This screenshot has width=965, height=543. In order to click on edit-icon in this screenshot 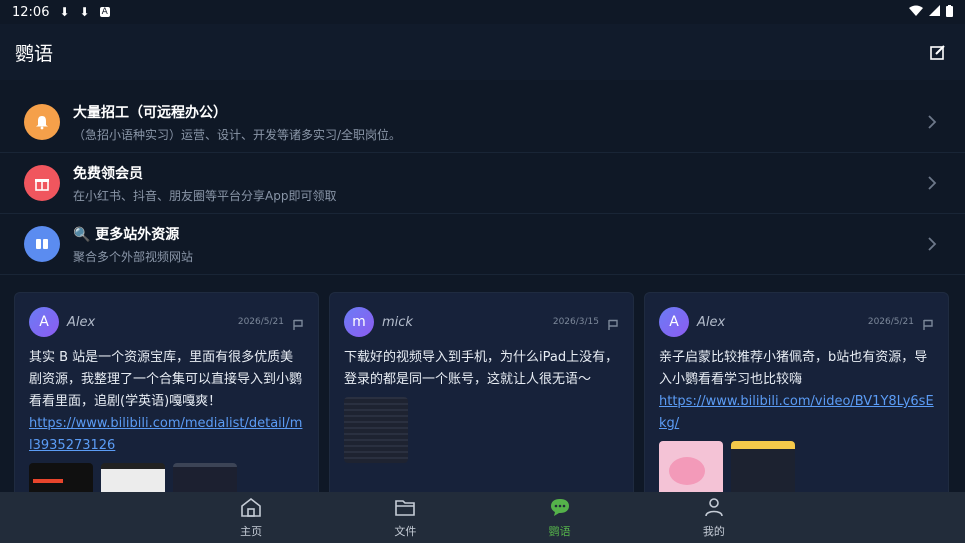, I will do `click(938, 52)`.